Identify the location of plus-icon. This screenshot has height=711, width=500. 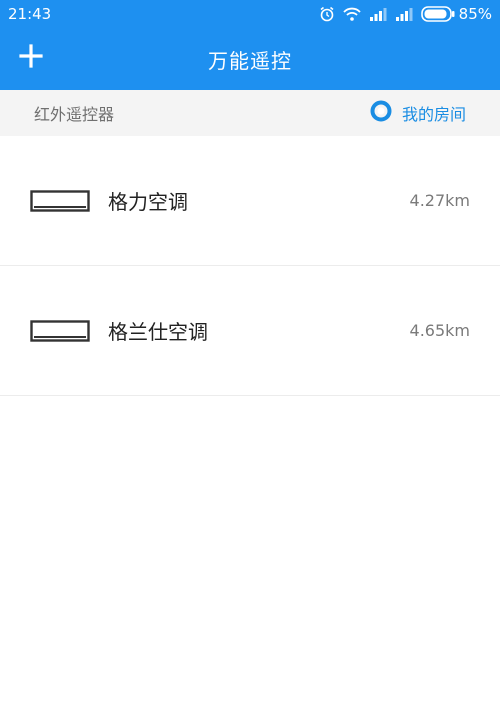
(31, 58).